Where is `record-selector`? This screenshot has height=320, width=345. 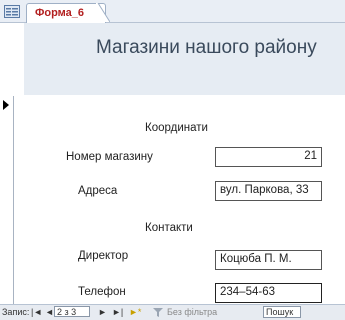 record-selector is located at coordinates (7, 200).